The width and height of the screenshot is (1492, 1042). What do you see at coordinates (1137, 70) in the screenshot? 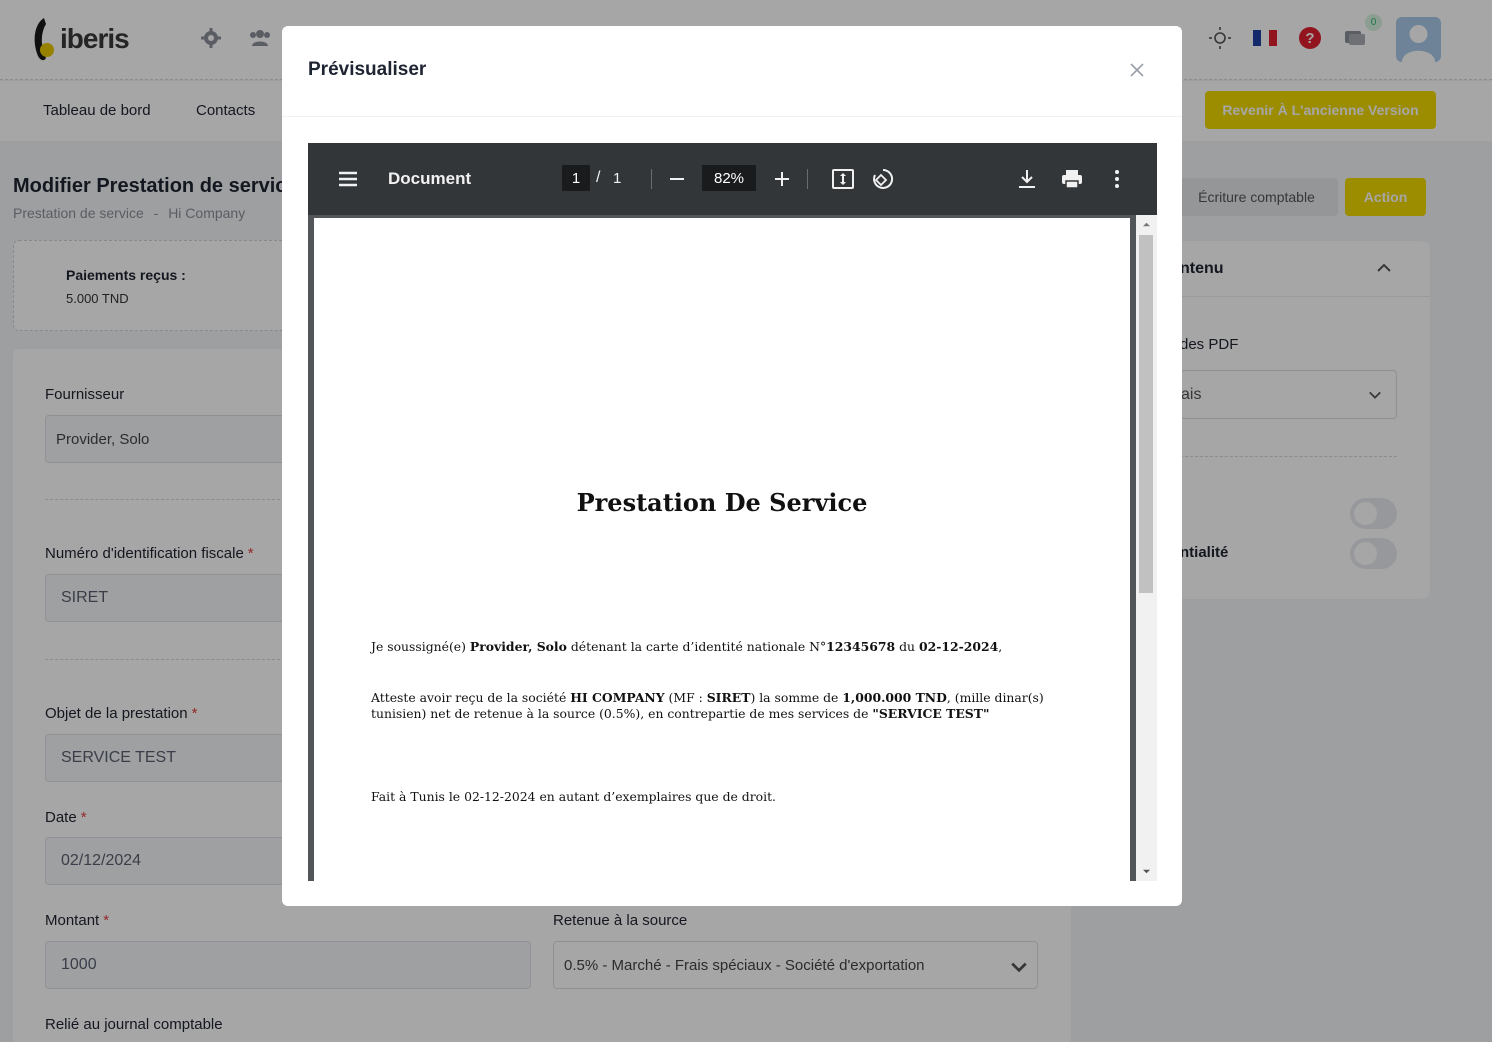
I see `close-icon` at bounding box center [1137, 70].